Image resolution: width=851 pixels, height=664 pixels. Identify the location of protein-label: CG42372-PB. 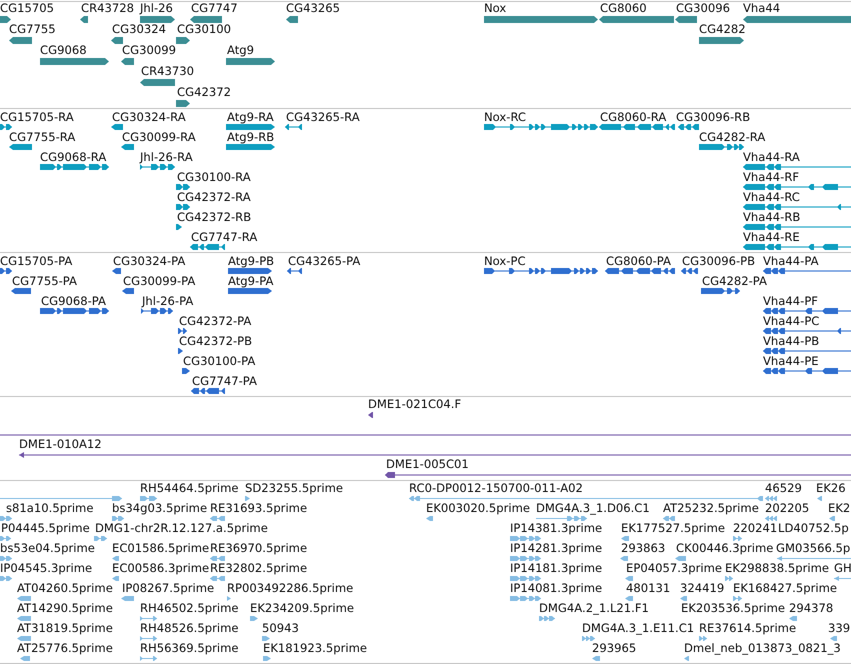
(215, 341).